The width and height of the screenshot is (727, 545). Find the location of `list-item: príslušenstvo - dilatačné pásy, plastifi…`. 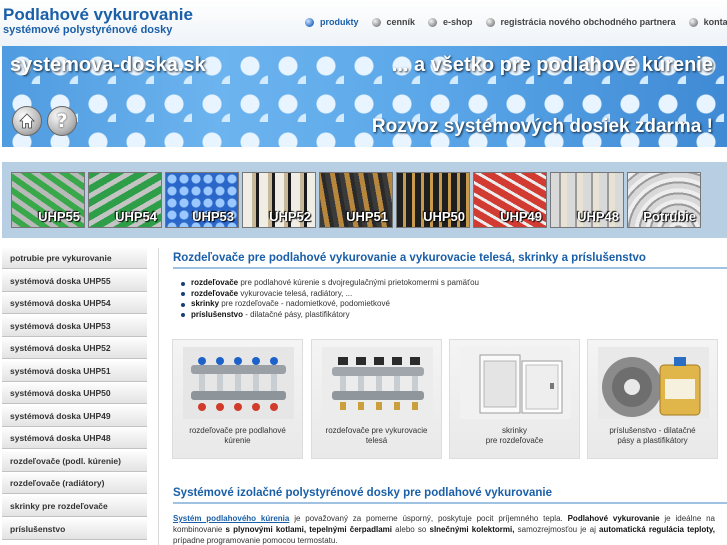

list-item: príslušenstvo - dilatačné pásy, plastifi… is located at coordinates (454, 315).